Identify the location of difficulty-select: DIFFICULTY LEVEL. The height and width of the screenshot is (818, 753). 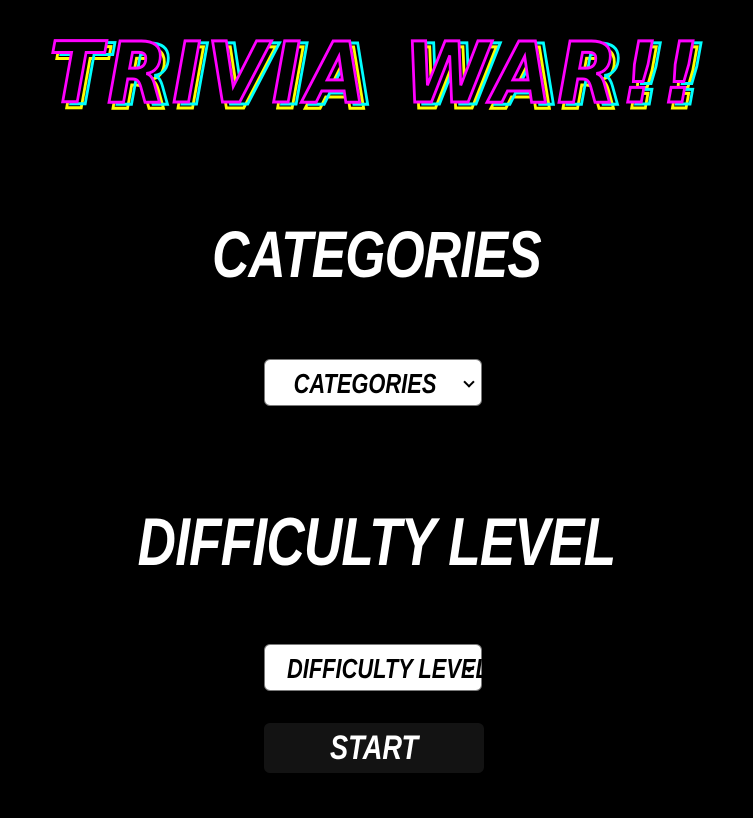
(376, 667).